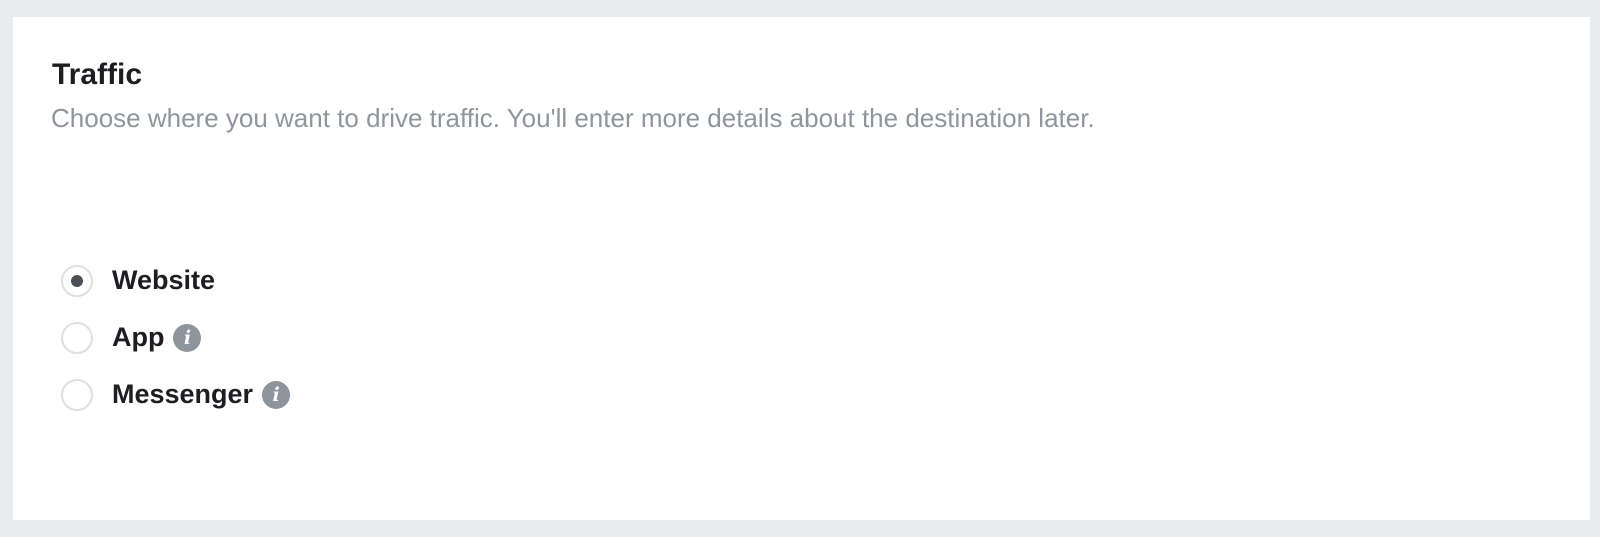  What do you see at coordinates (97, 74) in the screenshot?
I see `section-title: Traffic` at bounding box center [97, 74].